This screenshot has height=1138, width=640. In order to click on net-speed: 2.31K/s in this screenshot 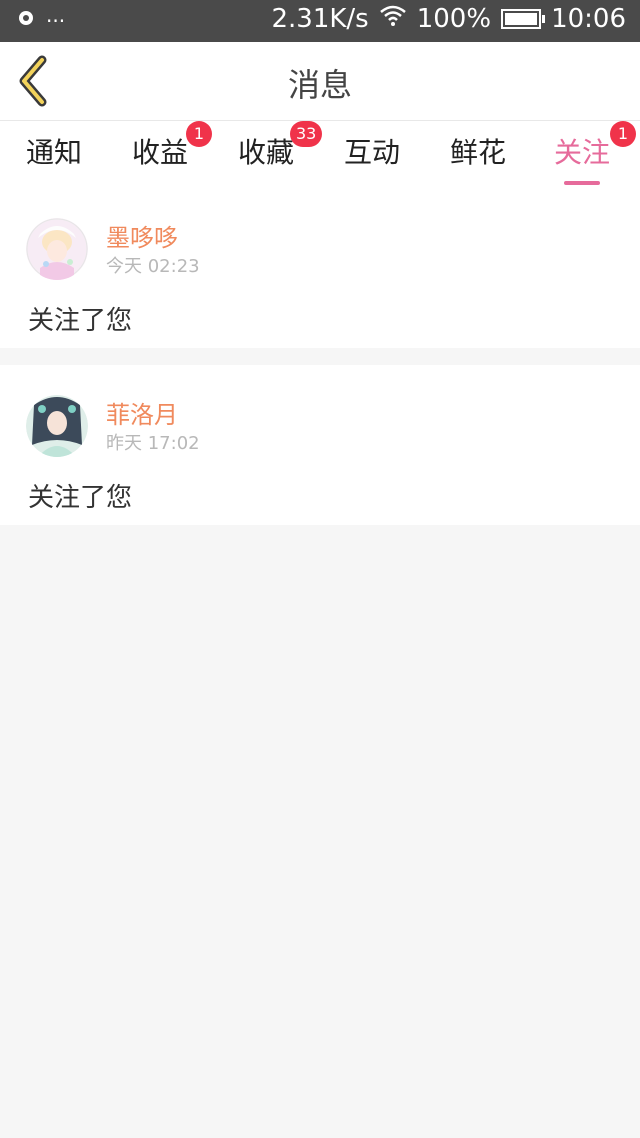, I will do `click(320, 19)`.